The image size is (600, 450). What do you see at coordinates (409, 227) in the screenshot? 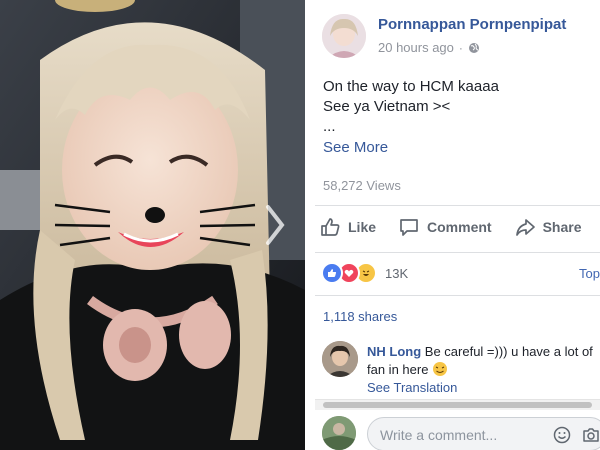
I see `speech-bubble-icon` at bounding box center [409, 227].